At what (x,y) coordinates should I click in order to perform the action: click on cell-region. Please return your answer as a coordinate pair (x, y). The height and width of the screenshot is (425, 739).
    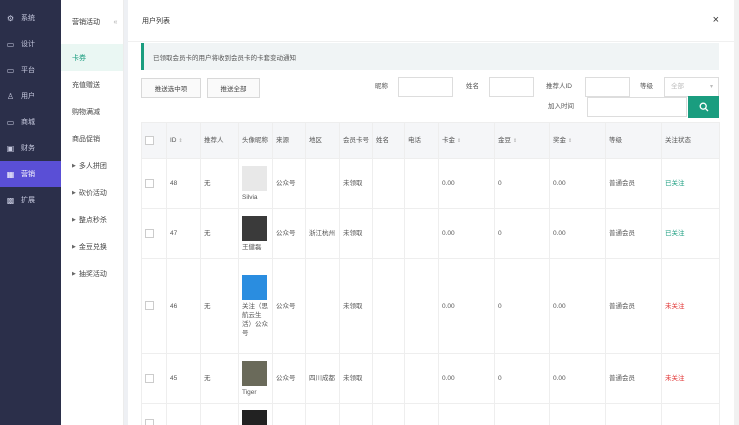
    Looking at the image, I should click on (322, 183).